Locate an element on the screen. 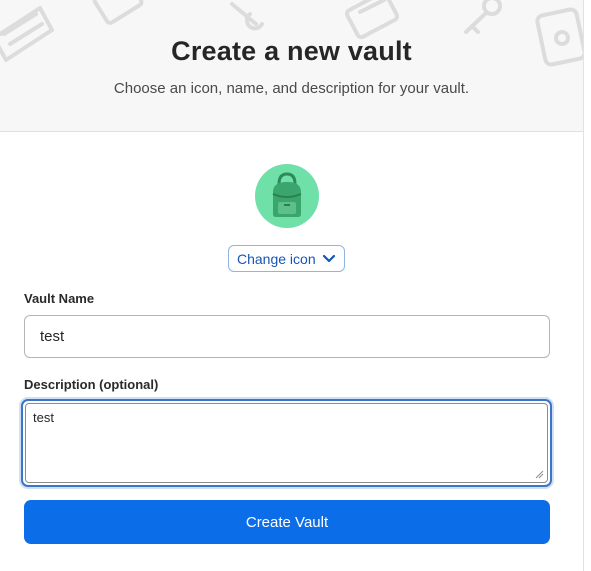 This screenshot has height=571, width=591. description-value: test is located at coordinates (43, 417).